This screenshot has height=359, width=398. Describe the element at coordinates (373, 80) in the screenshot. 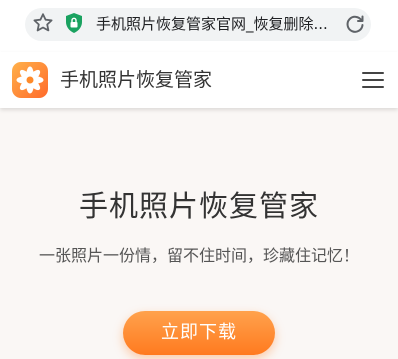

I see `hamburger-menu-icon` at that location.